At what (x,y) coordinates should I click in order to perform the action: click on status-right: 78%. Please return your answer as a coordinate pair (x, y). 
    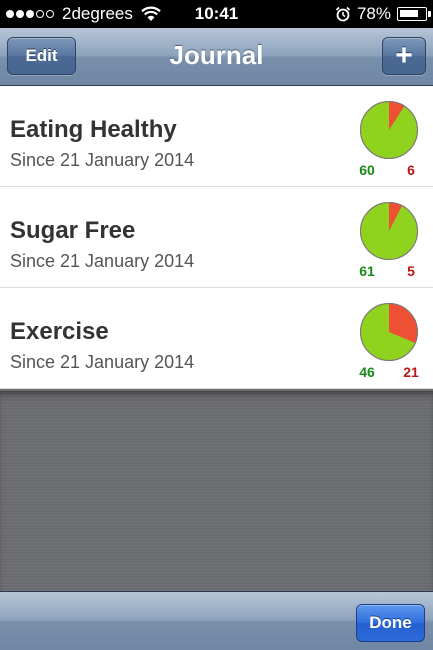
    Looking at the image, I should click on (383, 14).